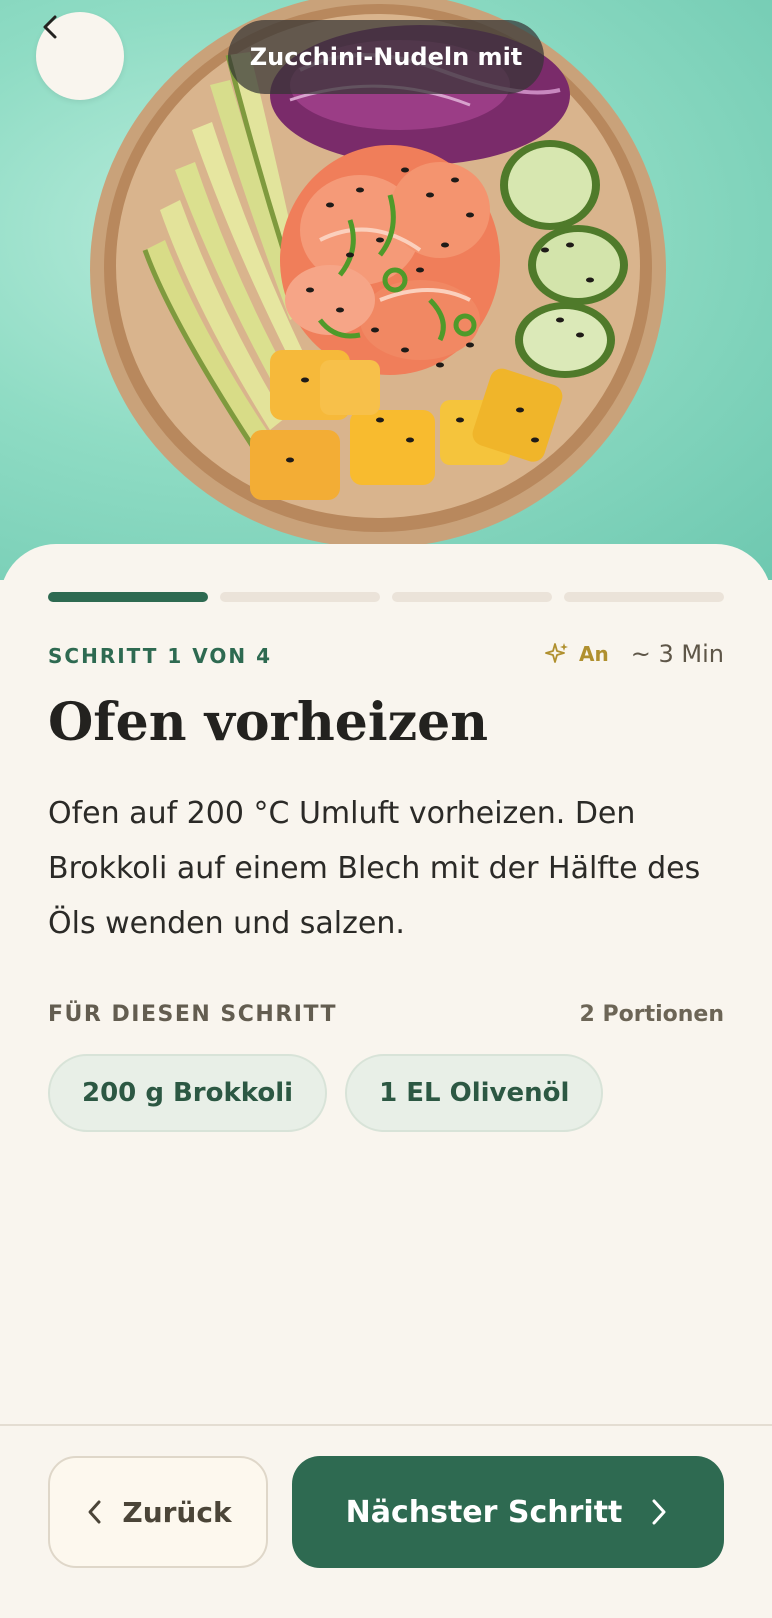 This screenshot has width=772, height=1618. What do you see at coordinates (188, 1093) in the screenshot?
I see `ingredient-chip: 200 g Brokkoli` at bounding box center [188, 1093].